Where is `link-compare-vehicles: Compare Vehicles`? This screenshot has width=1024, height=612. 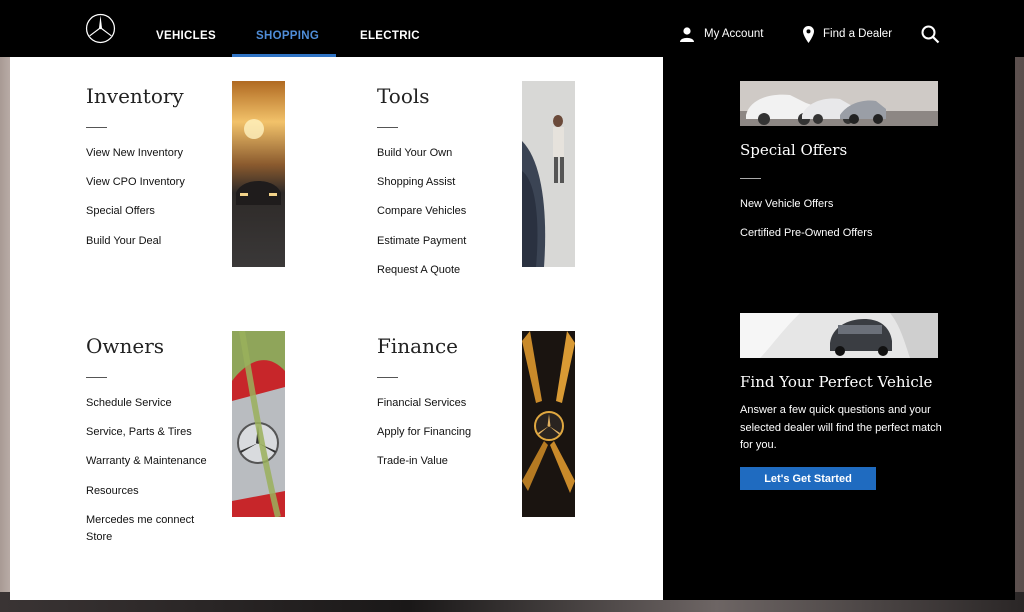 link-compare-vehicles: Compare Vehicles is located at coordinates (421, 217).